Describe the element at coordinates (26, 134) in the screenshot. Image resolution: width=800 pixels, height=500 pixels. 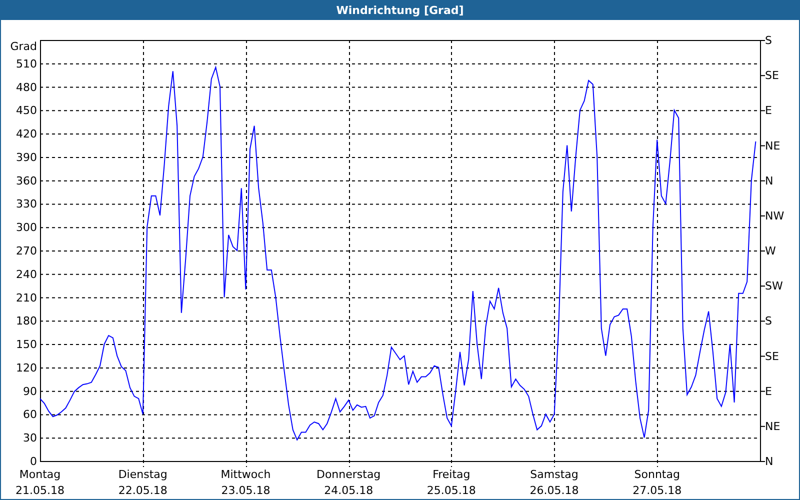
I see `axis-label: 420` at that location.